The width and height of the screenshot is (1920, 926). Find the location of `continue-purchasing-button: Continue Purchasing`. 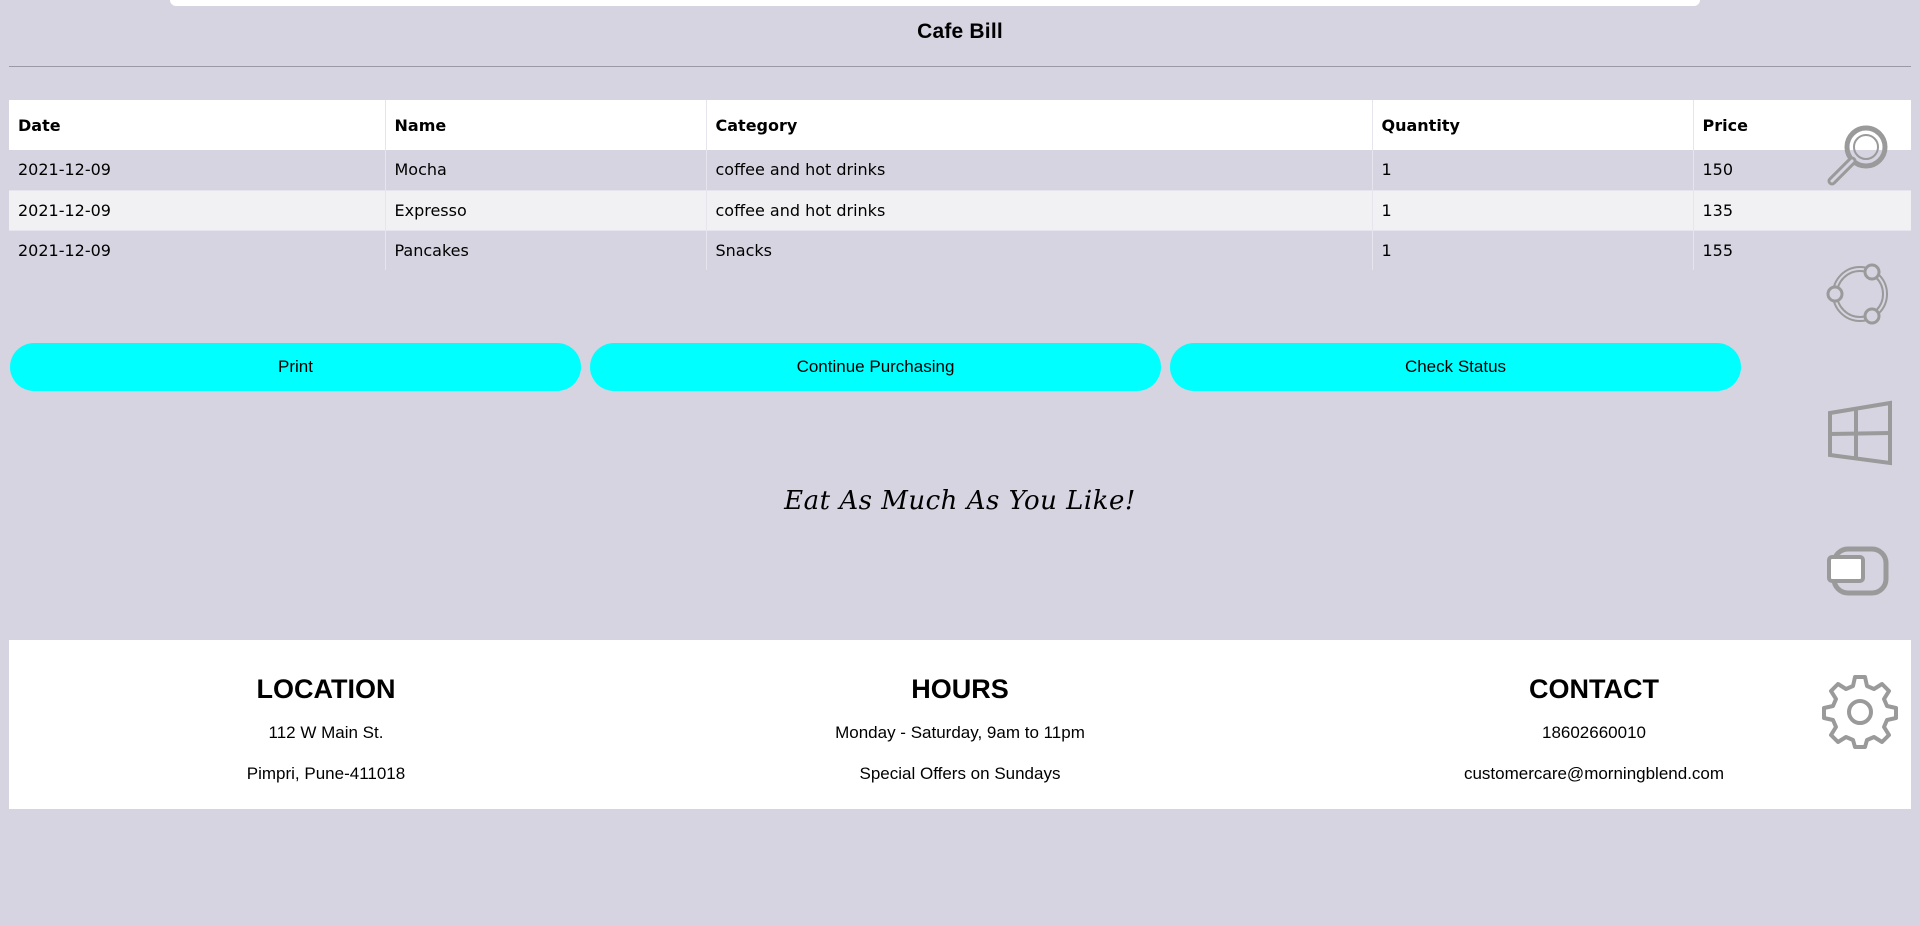

continue-purchasing-button: Continue Purchasing is located at coordinates (875, 367).